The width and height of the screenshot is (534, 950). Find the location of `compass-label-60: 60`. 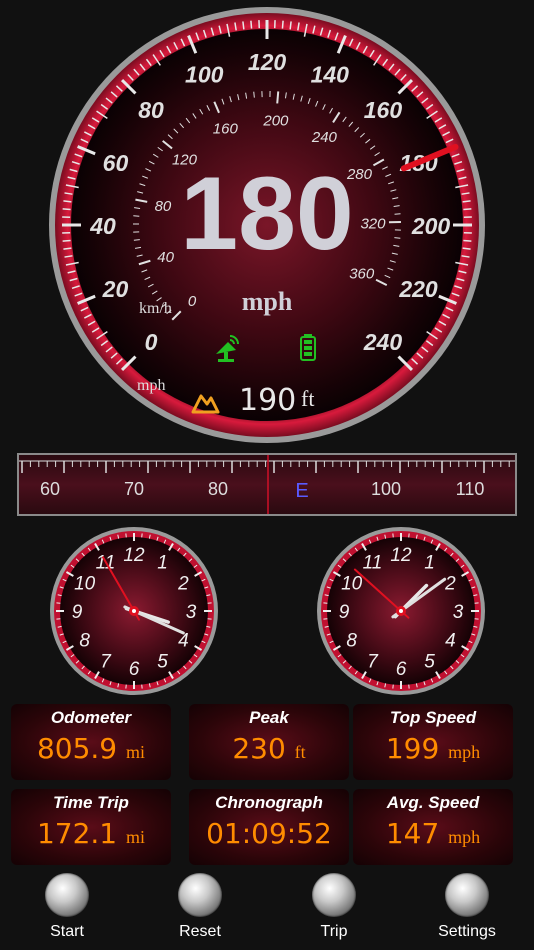

compass-label-60: 60 is located at coordinates (50, 489).